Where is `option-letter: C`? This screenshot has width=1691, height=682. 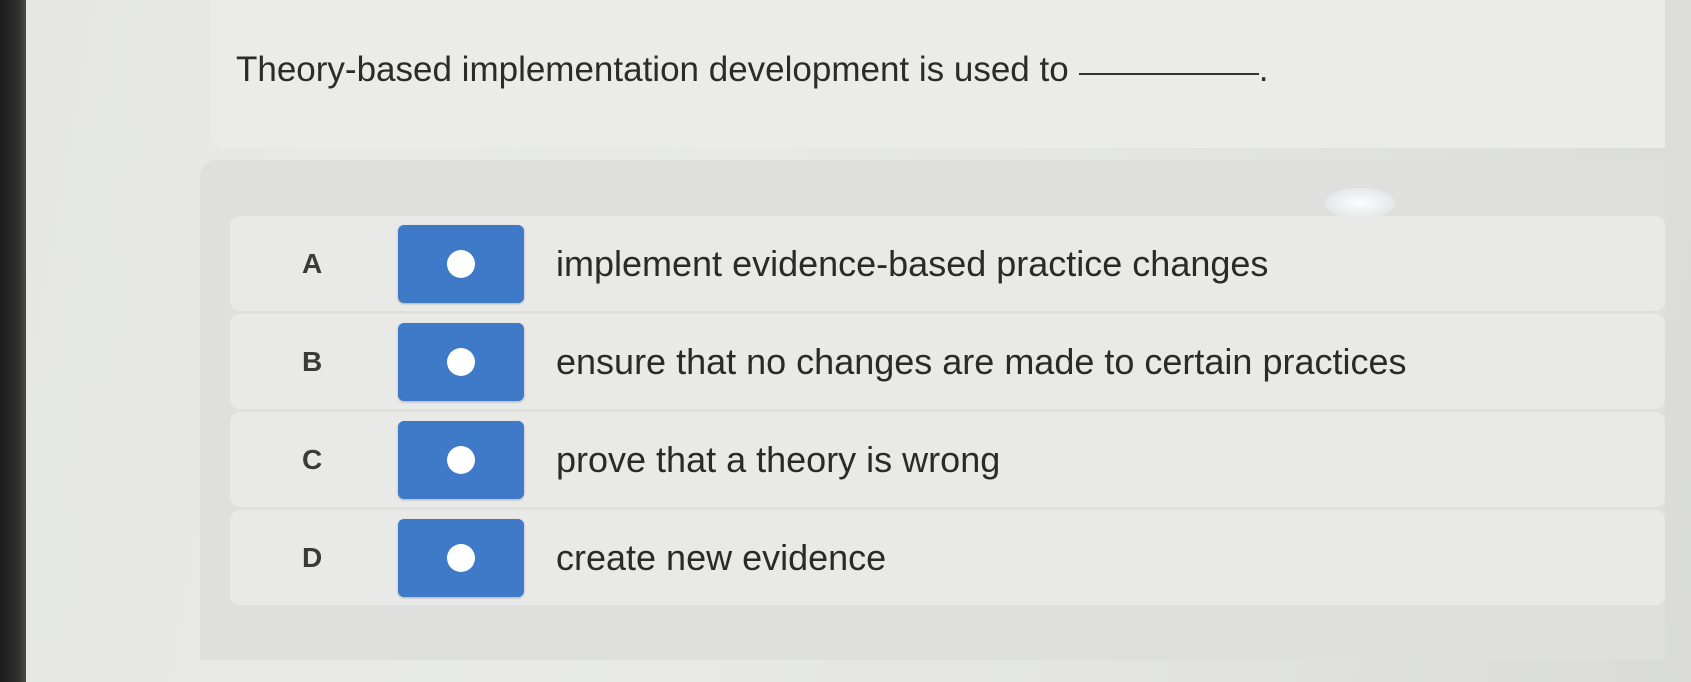
option-letter: C is located at coordinates (312, 459).